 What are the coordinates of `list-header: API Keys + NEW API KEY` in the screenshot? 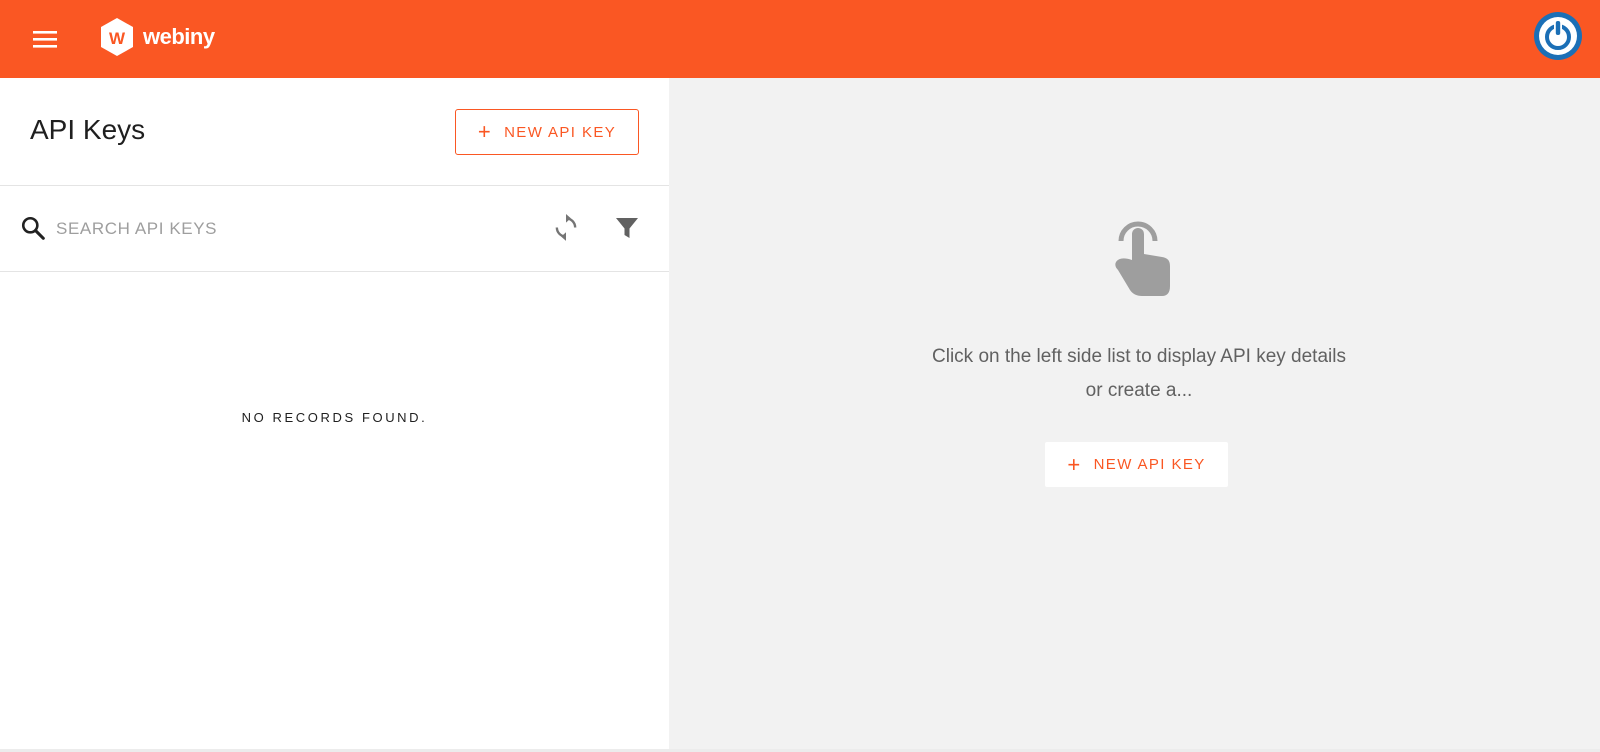 It's located at (334, 132).